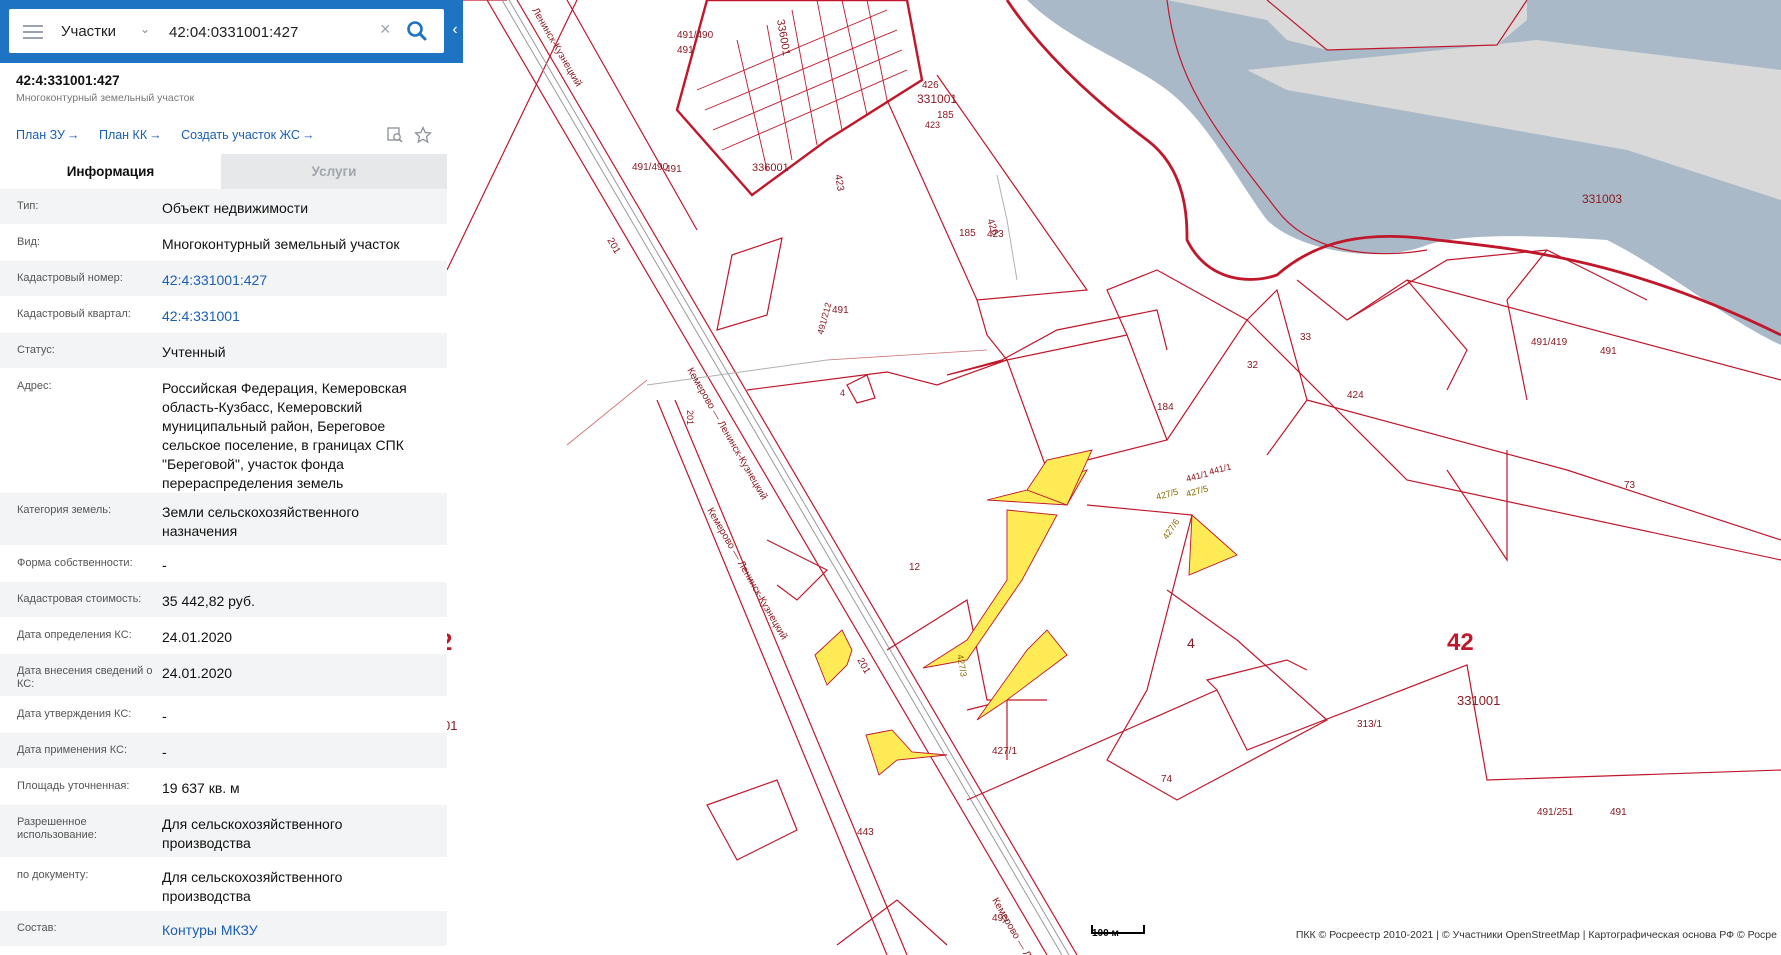 The image size is (1781, 955). I want to click on attribute-label: по документу:, so click(53, 875).